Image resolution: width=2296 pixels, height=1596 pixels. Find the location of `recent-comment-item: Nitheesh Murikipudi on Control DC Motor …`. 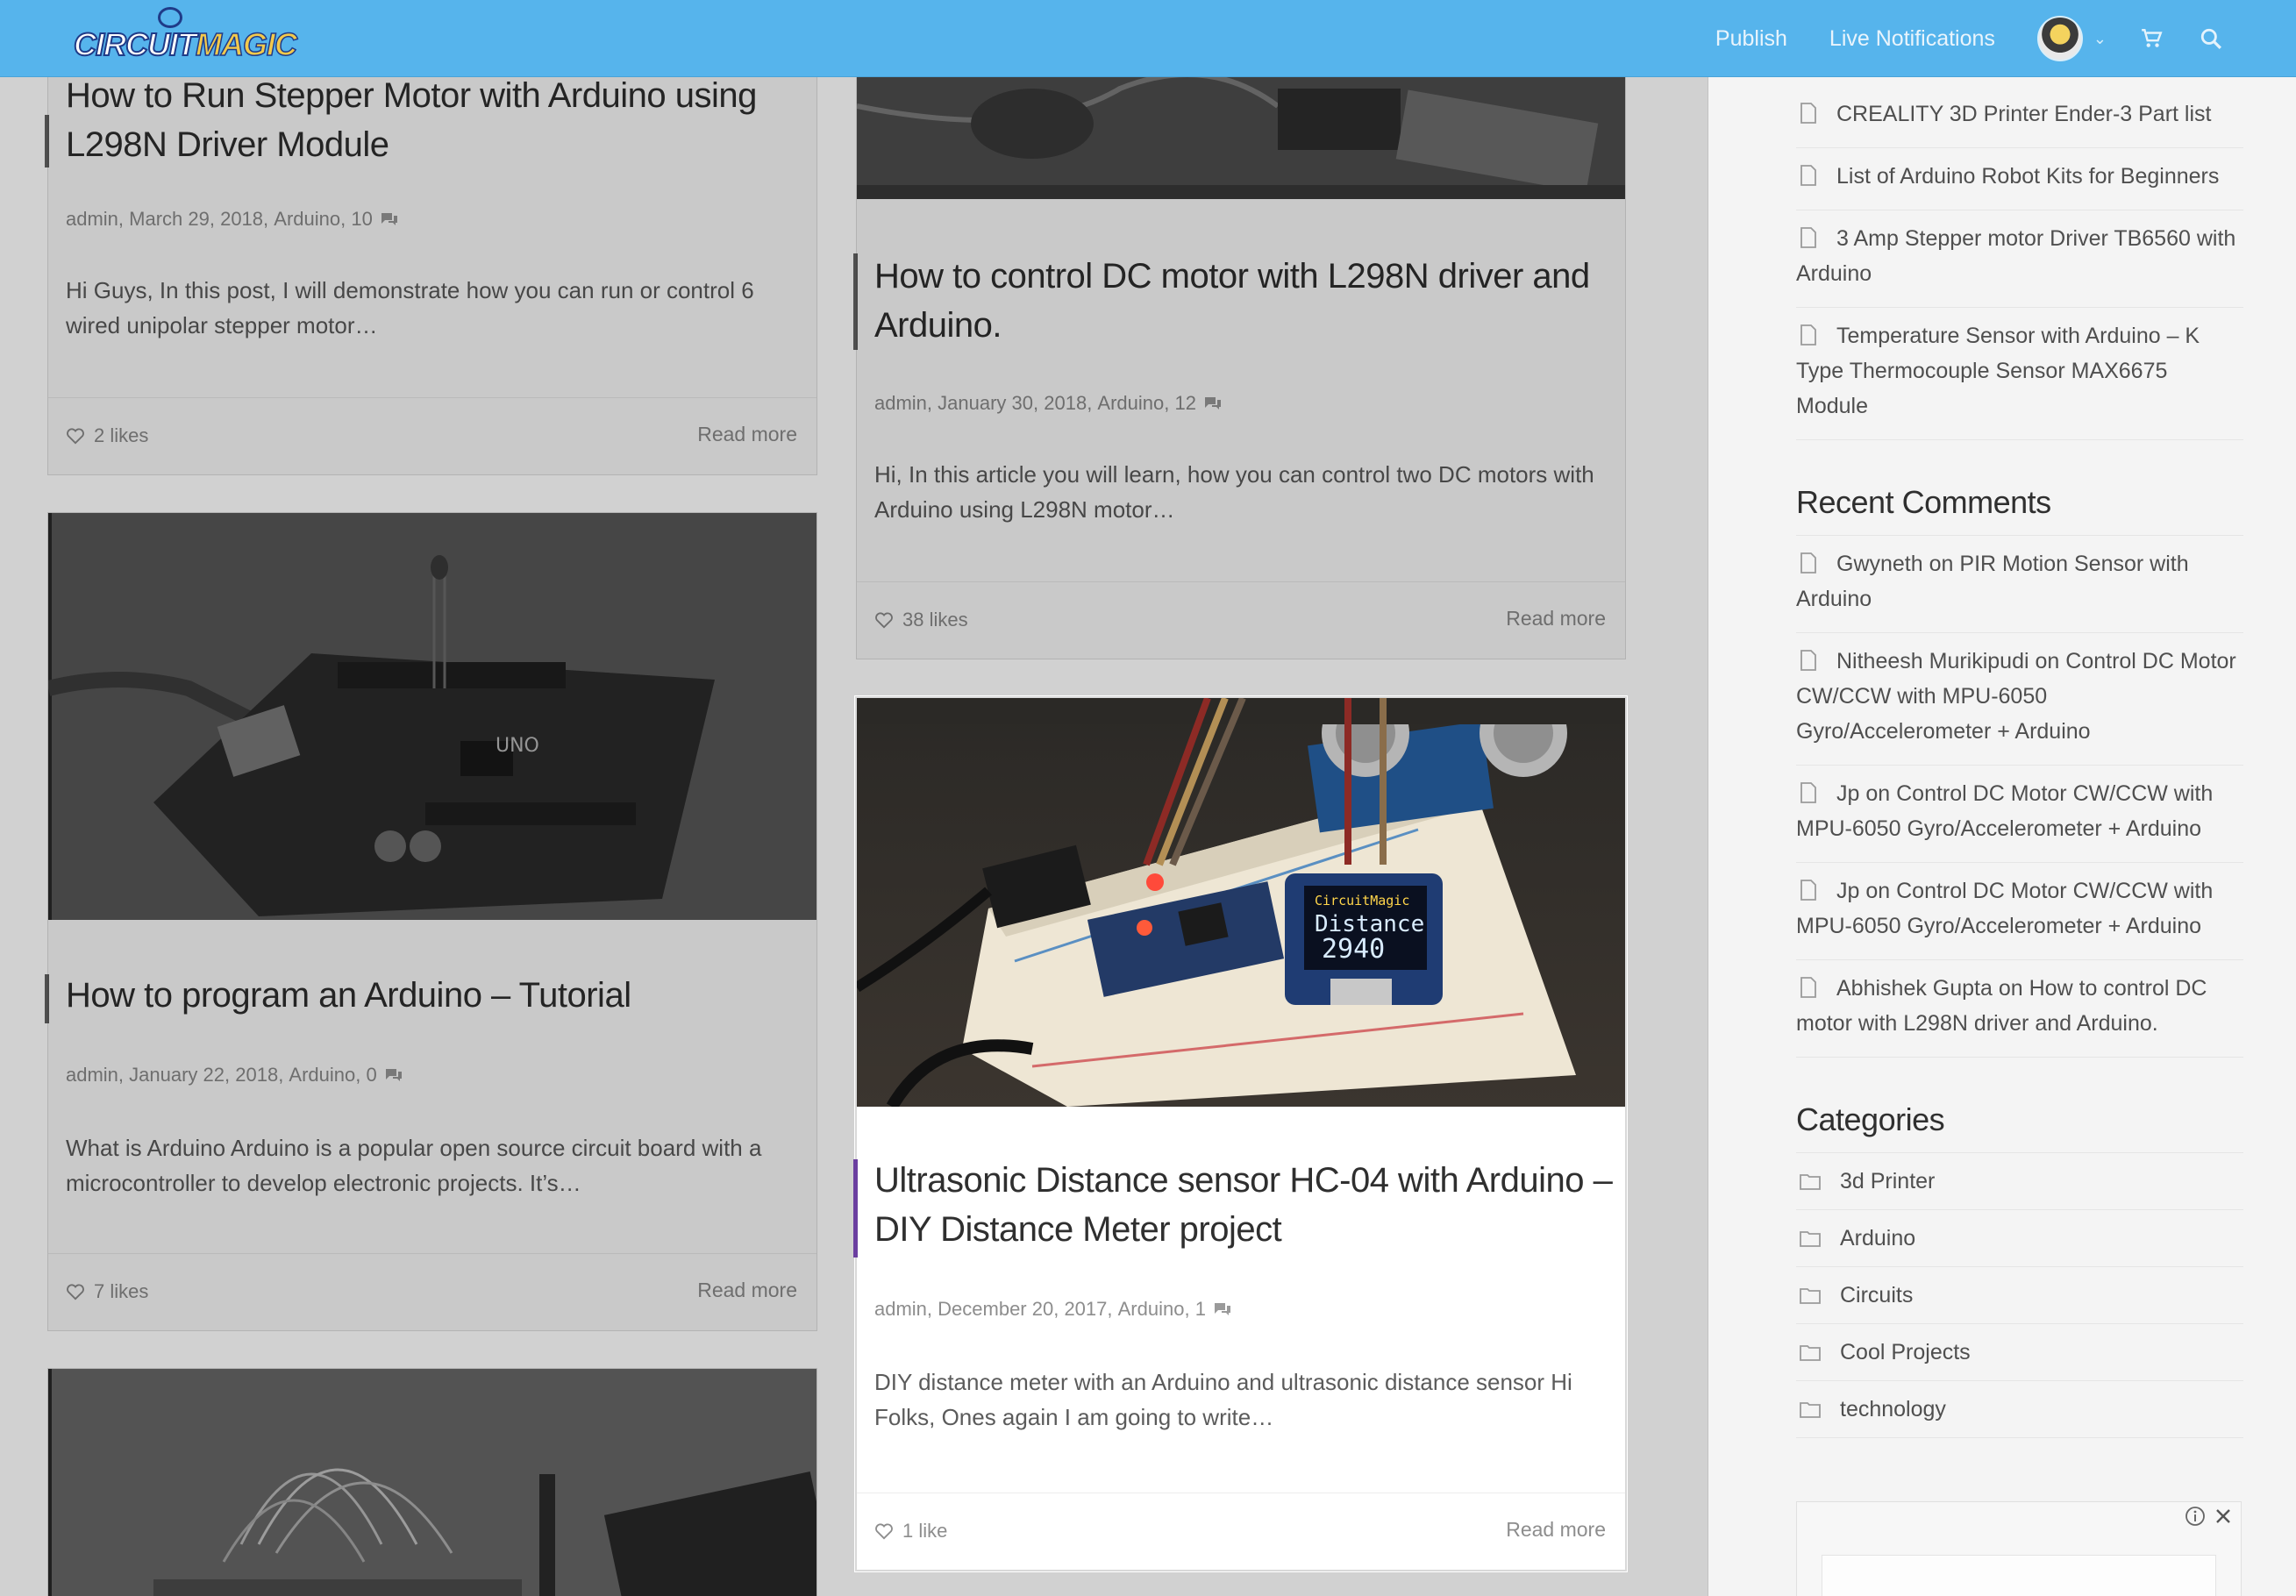

recent-comment-item: Nitheesh Murikipudi on Control DC Motor … is located at coordinates (2019, 699).